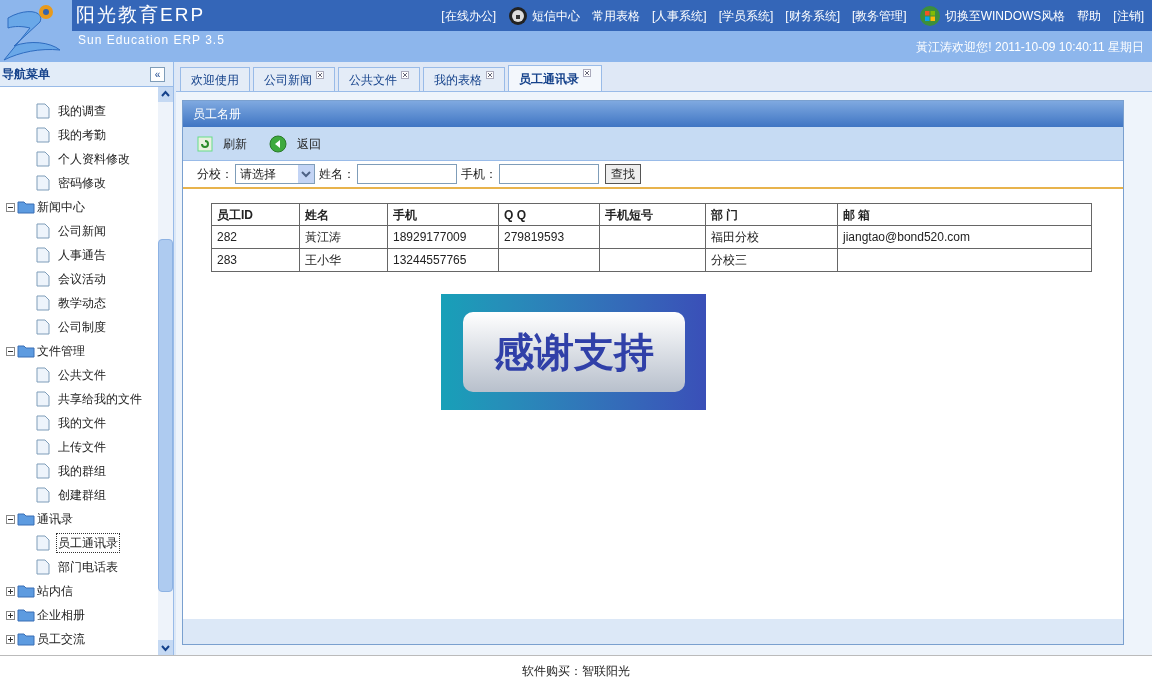 This screenshot has width=1152, height=685. What do you see at coordinates (165, 371) in the screenshot?
I see `scrollbar` at bounding box center [165, 371].